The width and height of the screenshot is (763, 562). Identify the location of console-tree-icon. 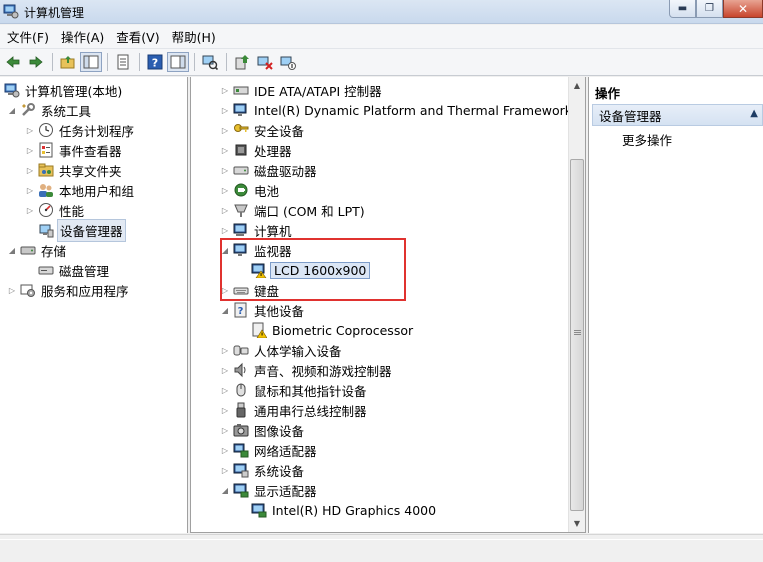
(91, 62).